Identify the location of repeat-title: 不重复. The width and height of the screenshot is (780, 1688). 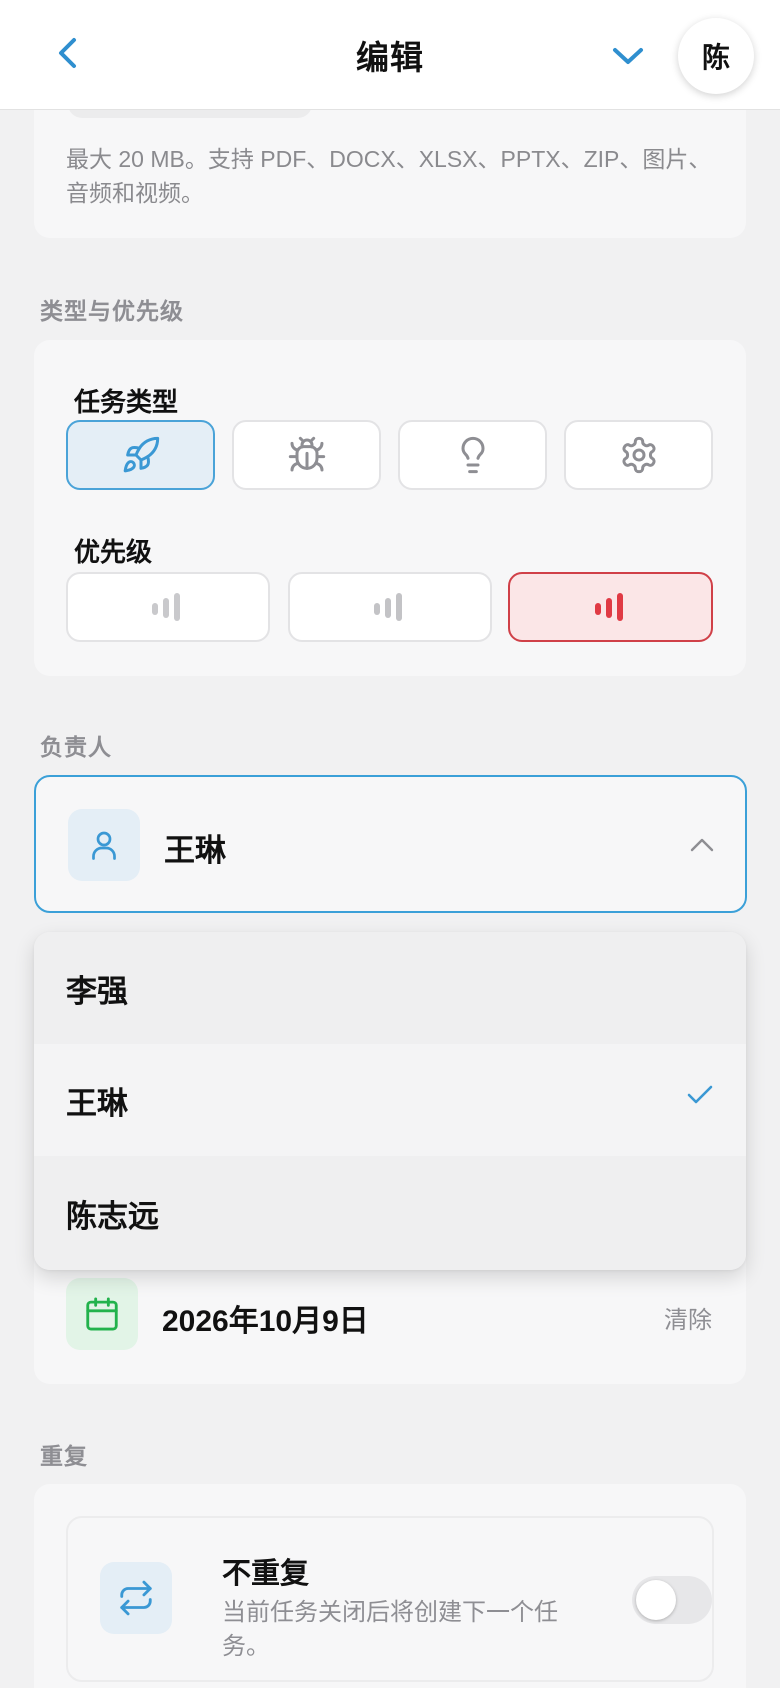
(266, 1574).